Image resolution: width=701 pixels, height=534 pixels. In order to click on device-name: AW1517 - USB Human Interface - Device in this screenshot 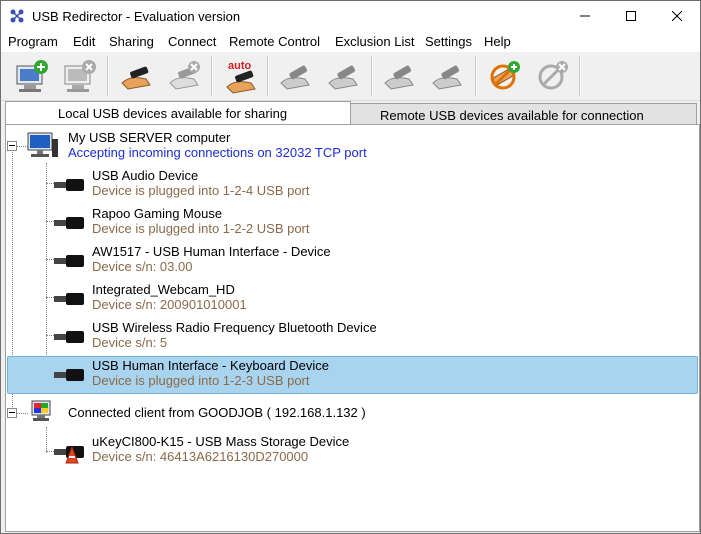, I will do `click(211, 251)`.